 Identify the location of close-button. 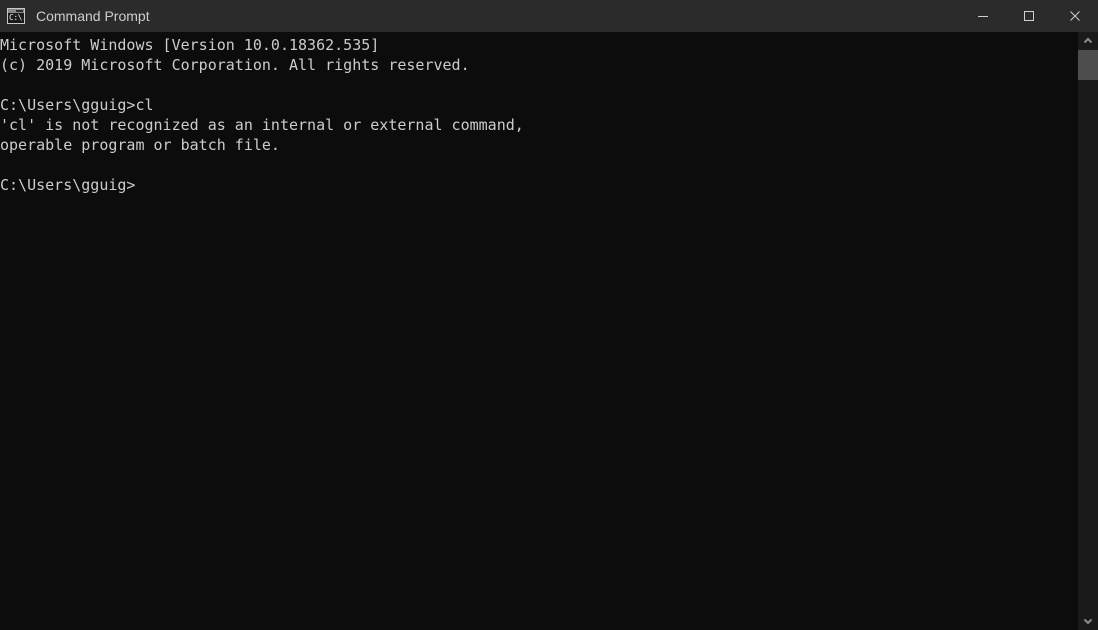
(1075, 16).